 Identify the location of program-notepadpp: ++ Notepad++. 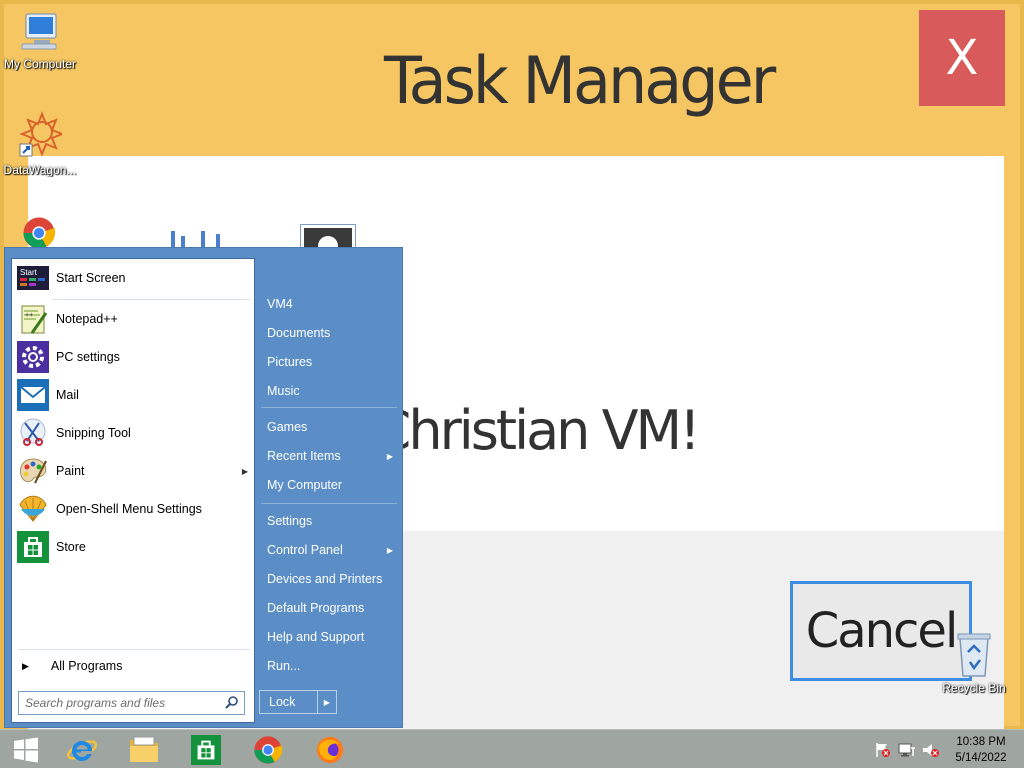
(134, 319).